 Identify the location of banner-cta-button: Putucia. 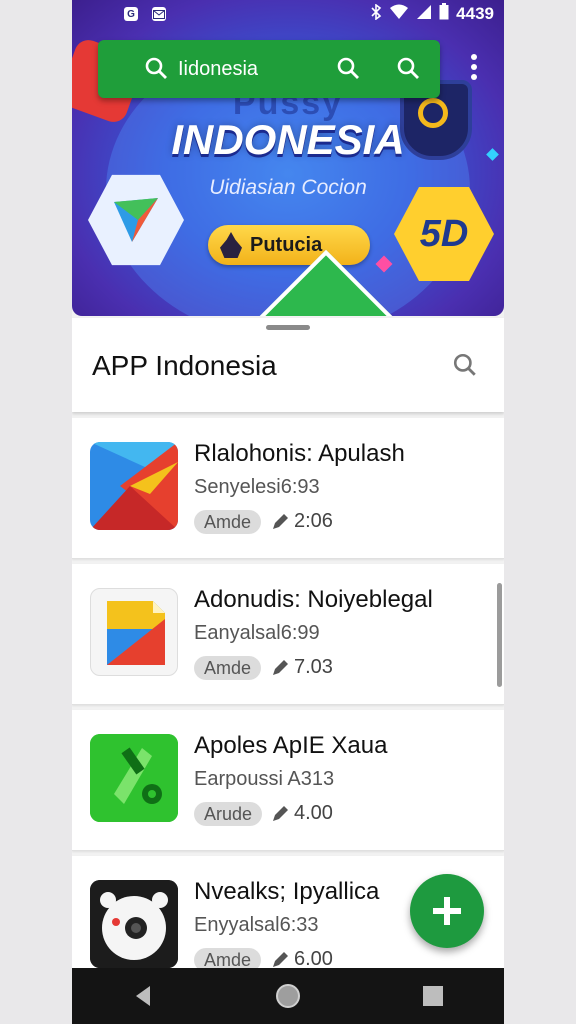
(289, 245).